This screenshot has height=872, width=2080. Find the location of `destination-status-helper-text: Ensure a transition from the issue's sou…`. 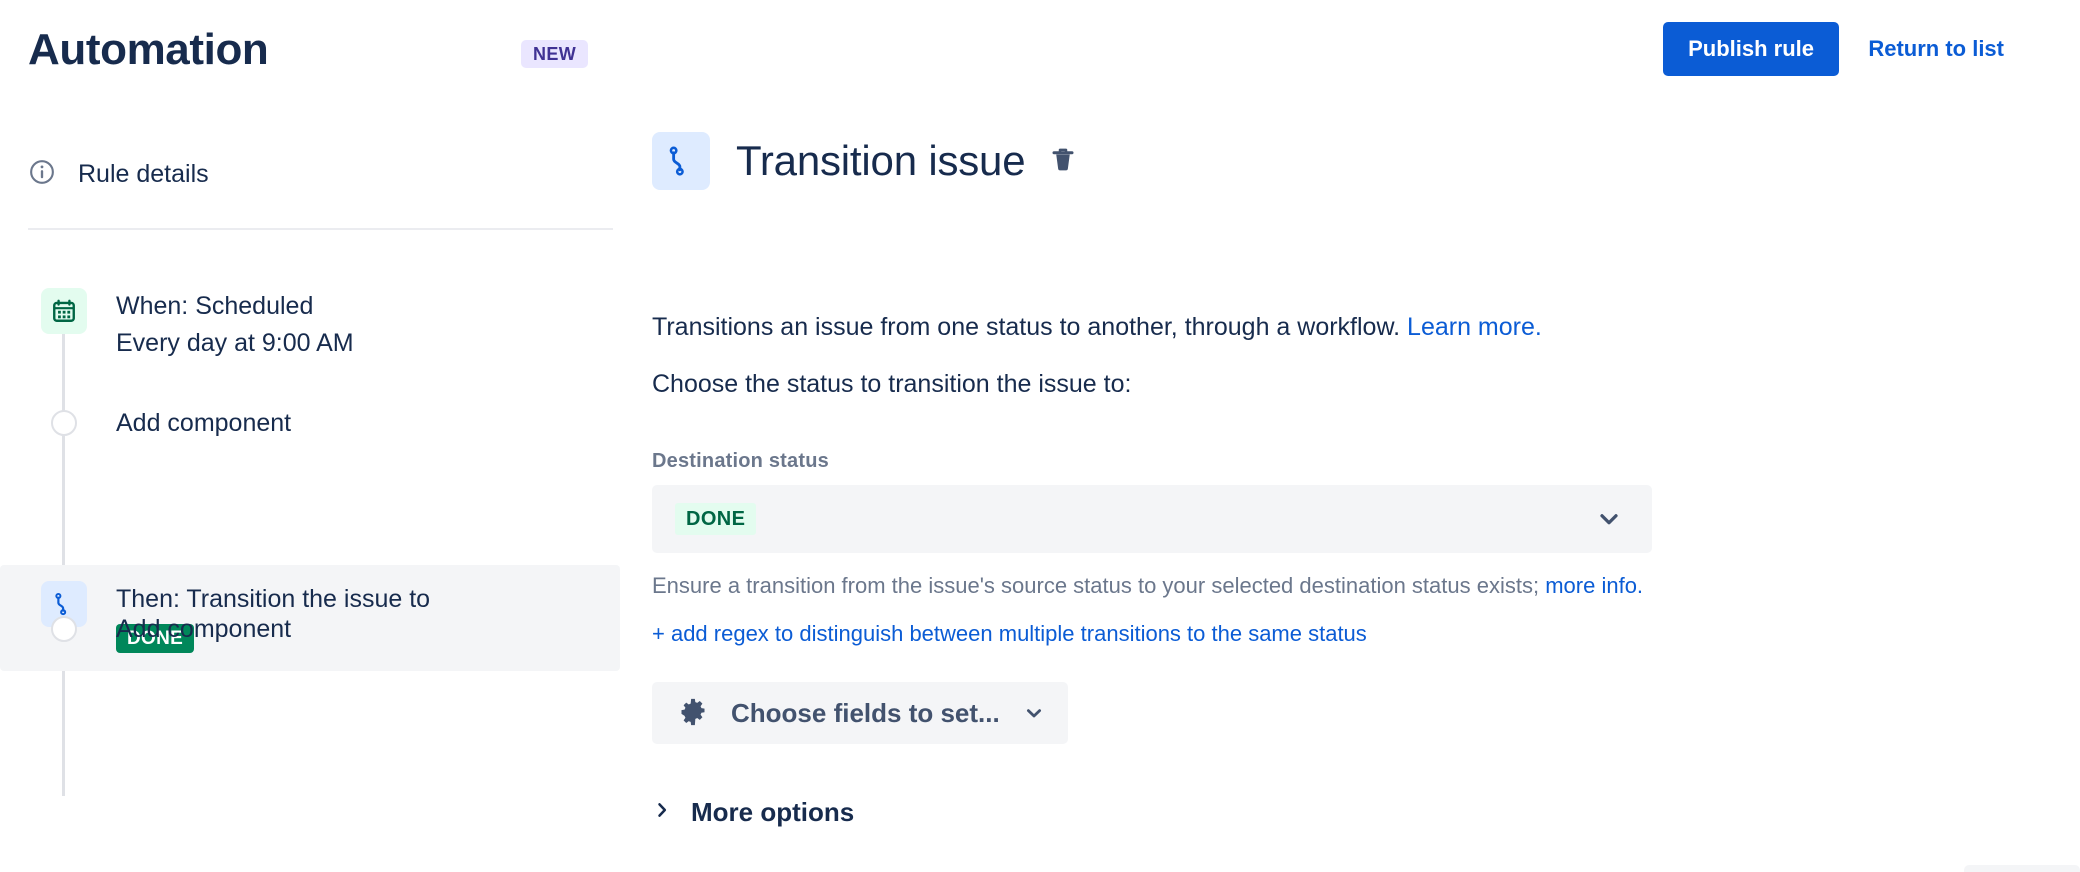

destination-status-helper-text: Ensure a transition from the issue's sou… is located at coordinates (1147, 586).